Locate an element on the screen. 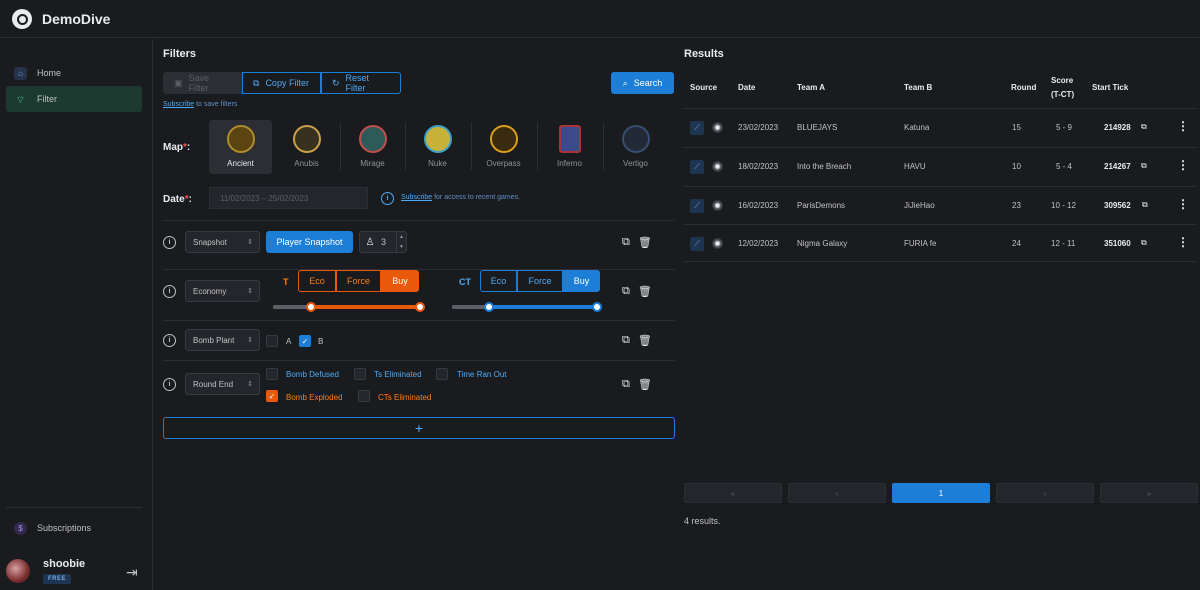  save-filter-label: Save Filter is located at coordinates (199, 83).